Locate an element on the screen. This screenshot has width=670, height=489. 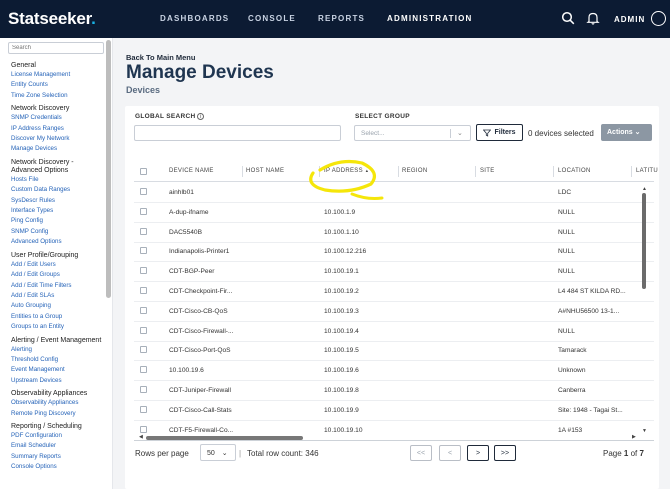
table-row: CDT-BGP-Peer 10.100.19.1 NULL is located at coordinates (394, 272).